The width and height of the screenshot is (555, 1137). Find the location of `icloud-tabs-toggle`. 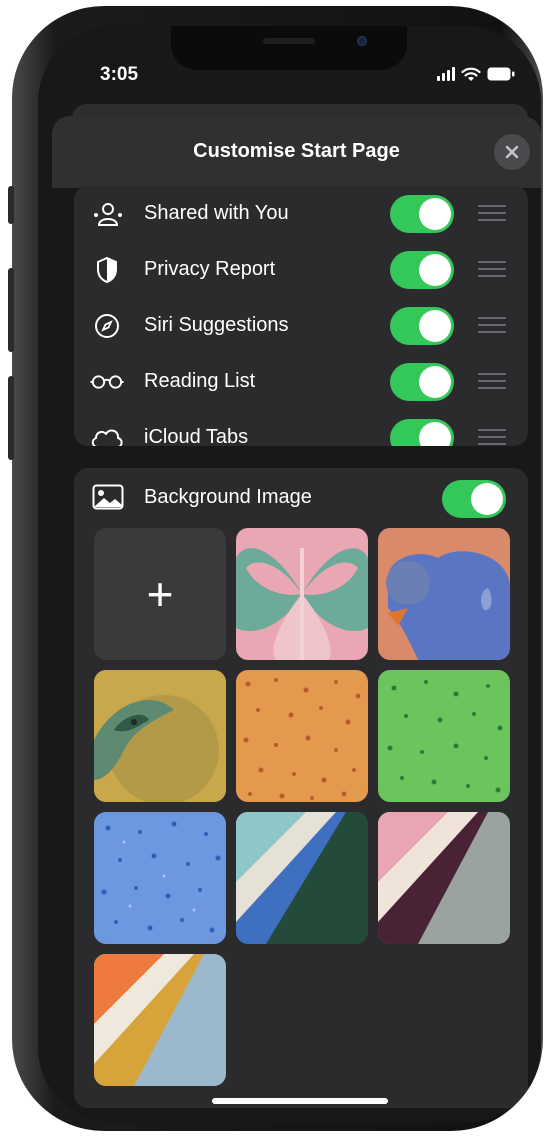

icloud-tabs-toggle is located at coordinates (422, 432).